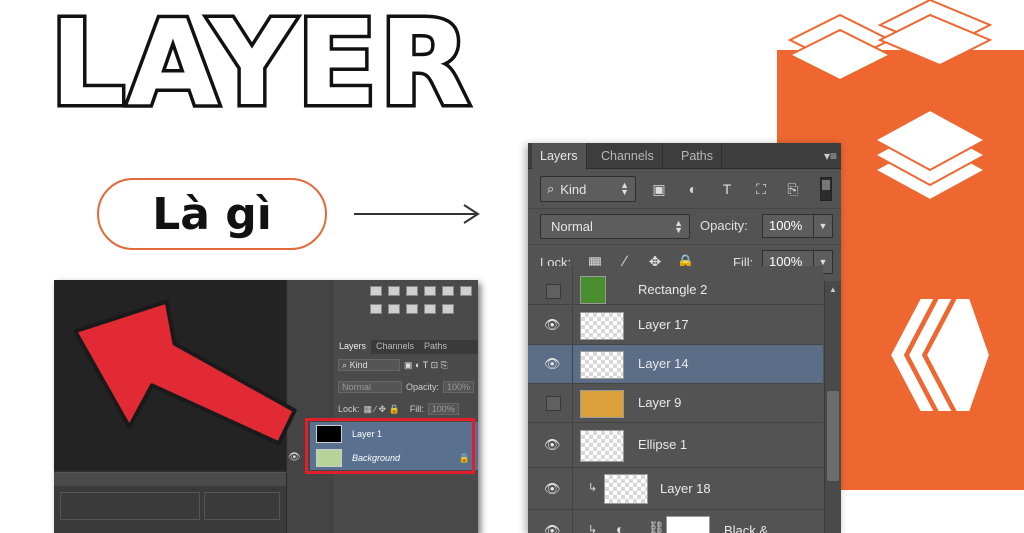  I want to click on tab-layers: Layers, so click(559, 156).